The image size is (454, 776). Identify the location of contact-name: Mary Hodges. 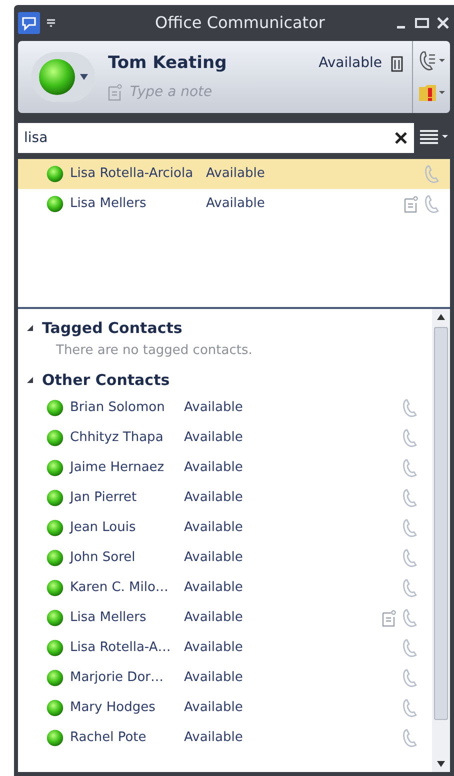
(113, 708).